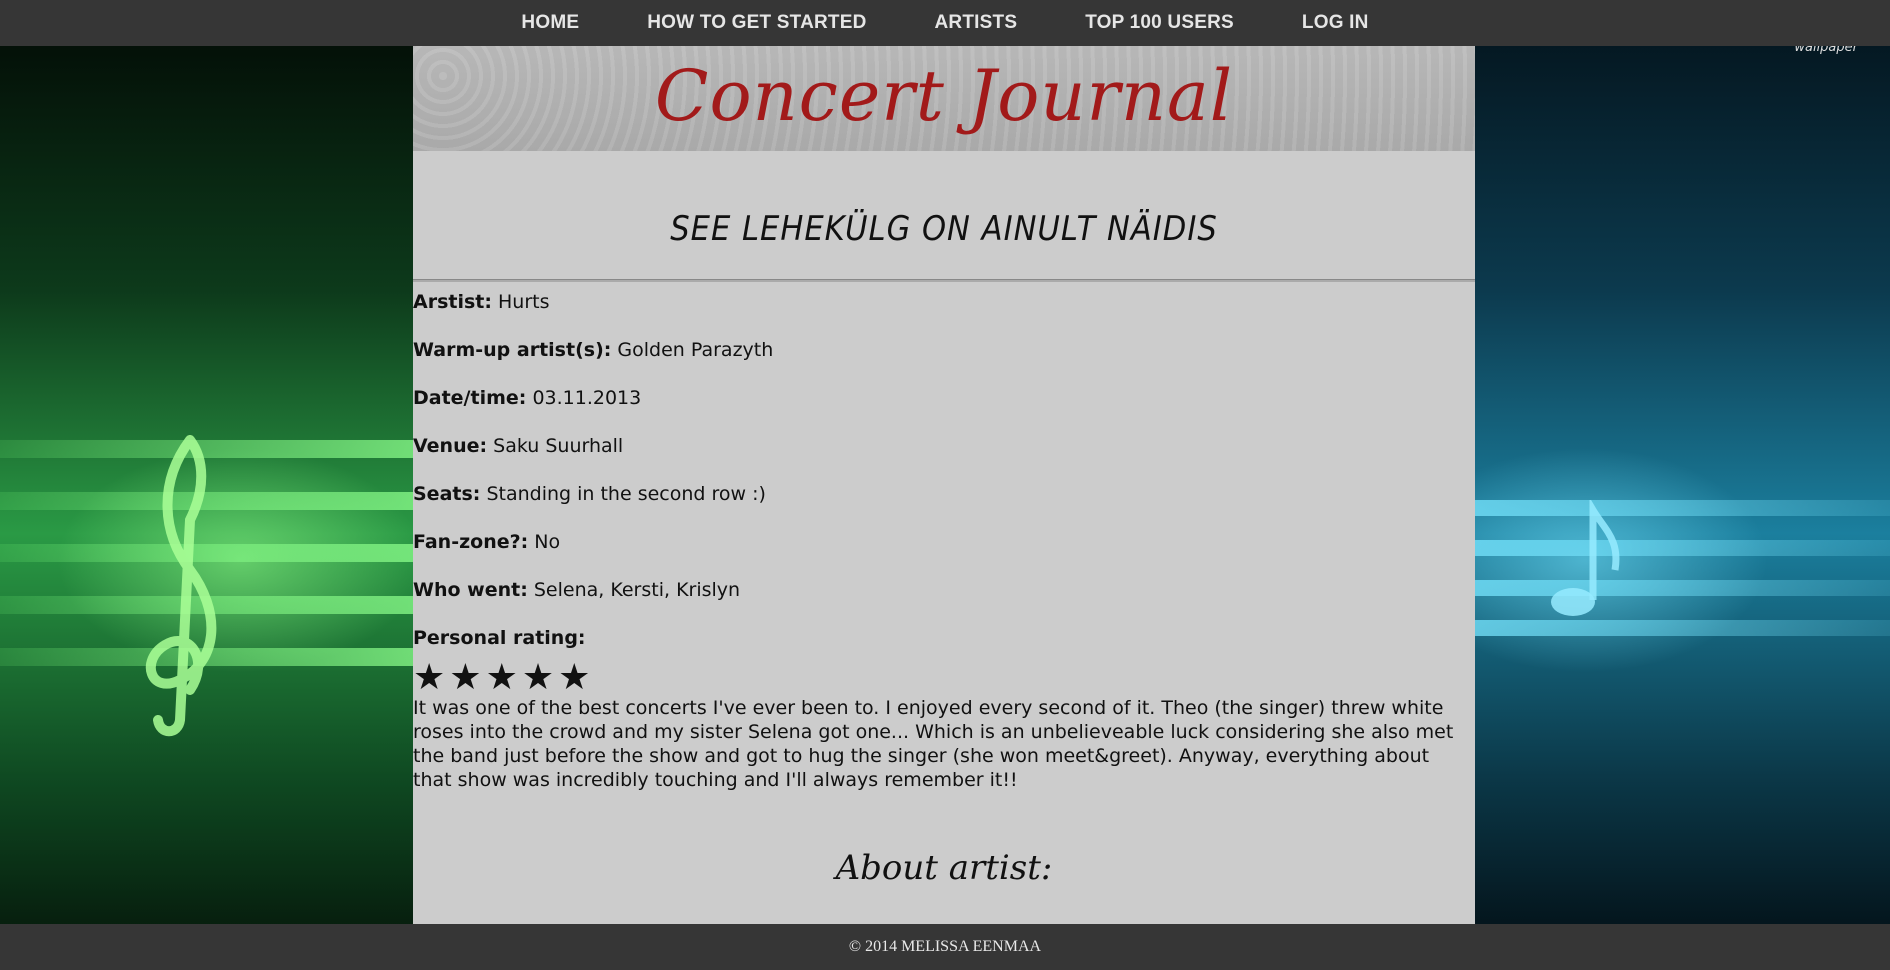 The height and width of the screenshot is (970, 1890). Describe the element at coordinates (637, 590) in the screenshot. I see `detail-value: Selena, Kersti, Krislyn` at that location.